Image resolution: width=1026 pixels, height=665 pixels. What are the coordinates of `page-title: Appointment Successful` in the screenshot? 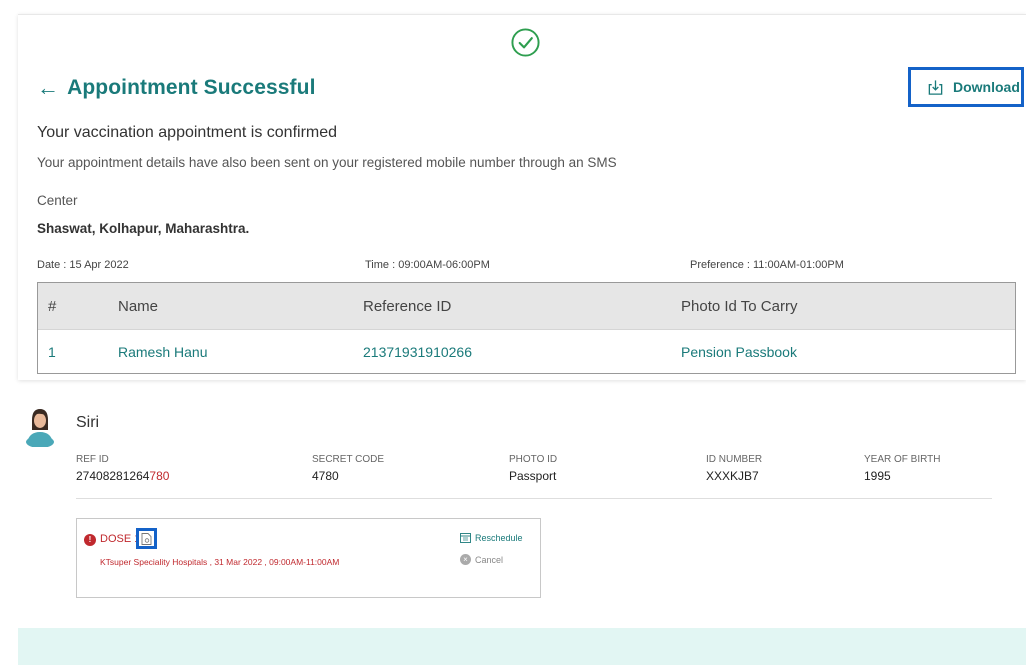 It's located at (191, 87).